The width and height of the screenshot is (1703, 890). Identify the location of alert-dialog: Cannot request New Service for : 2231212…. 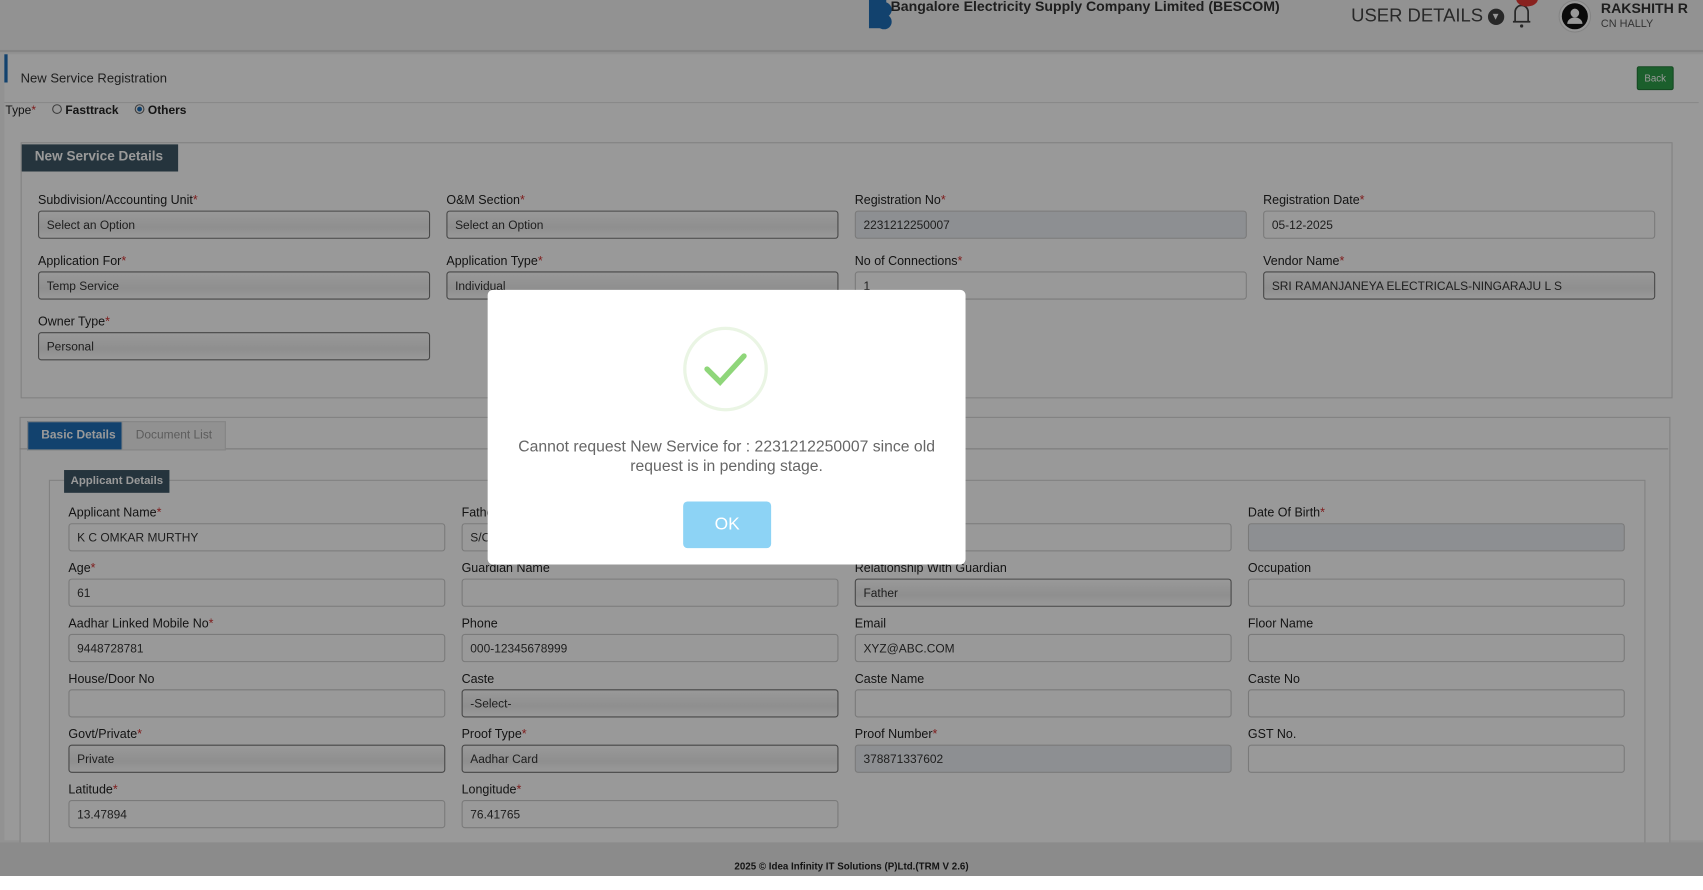
(726, 427).